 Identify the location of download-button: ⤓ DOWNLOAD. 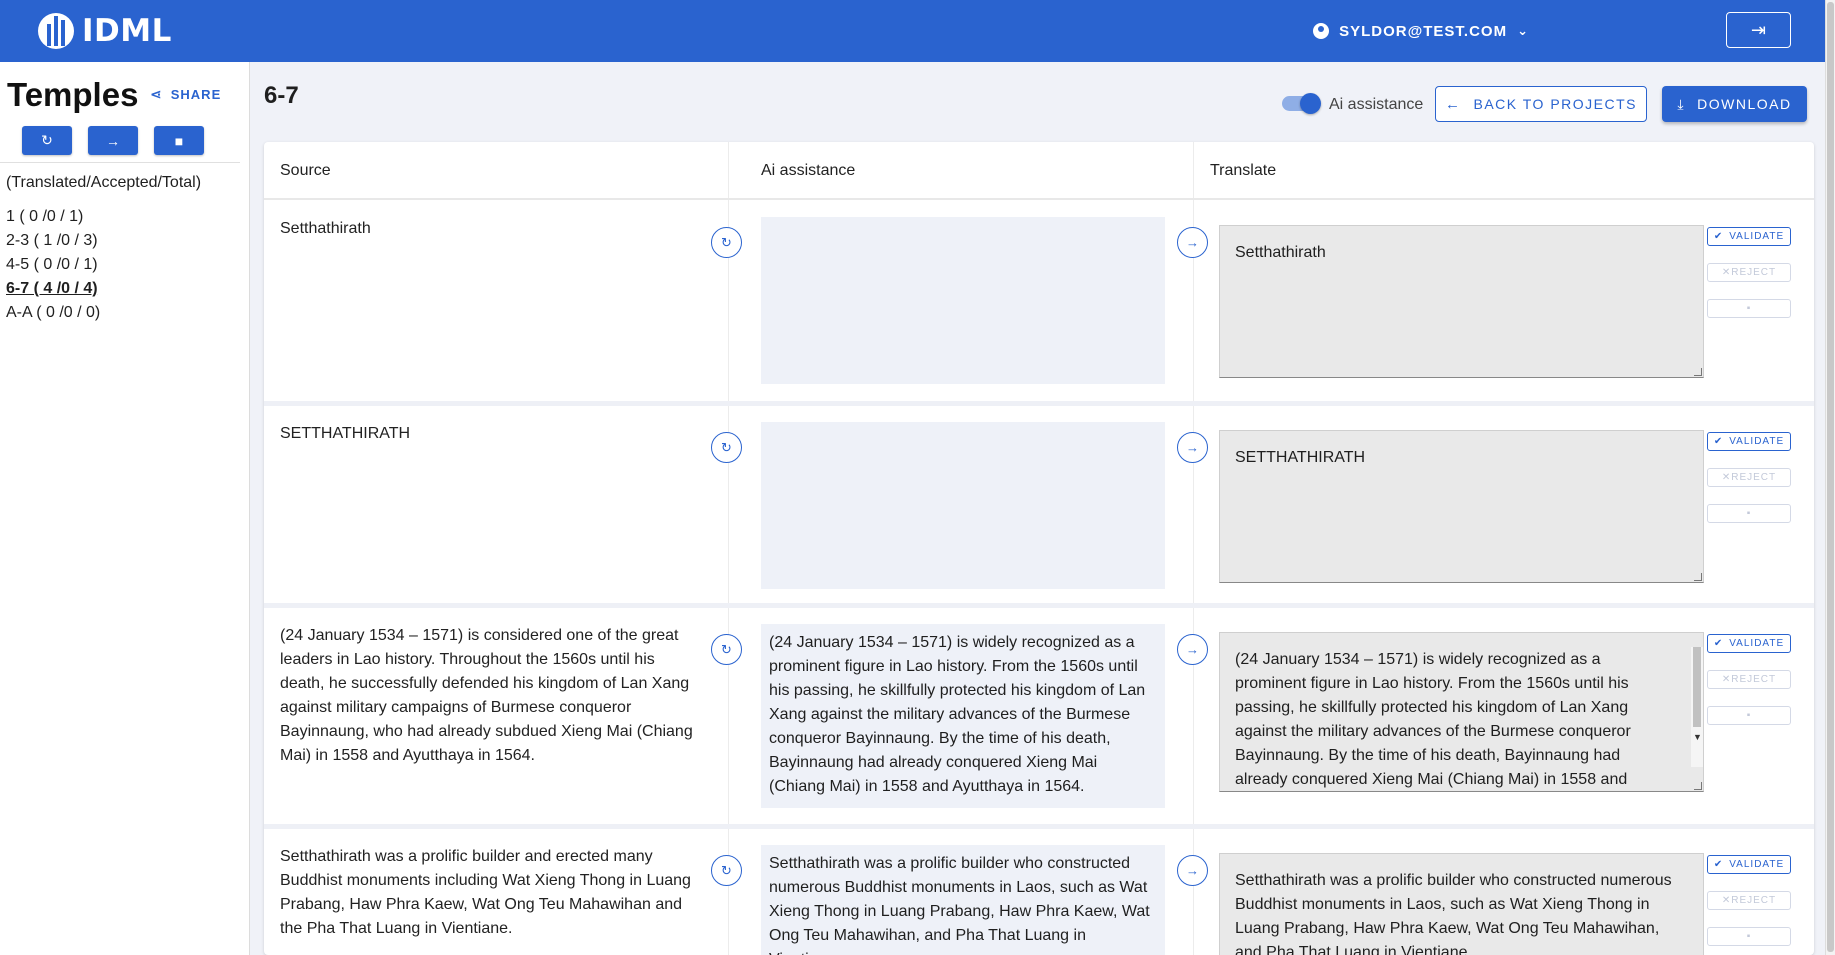
(1734, 104).